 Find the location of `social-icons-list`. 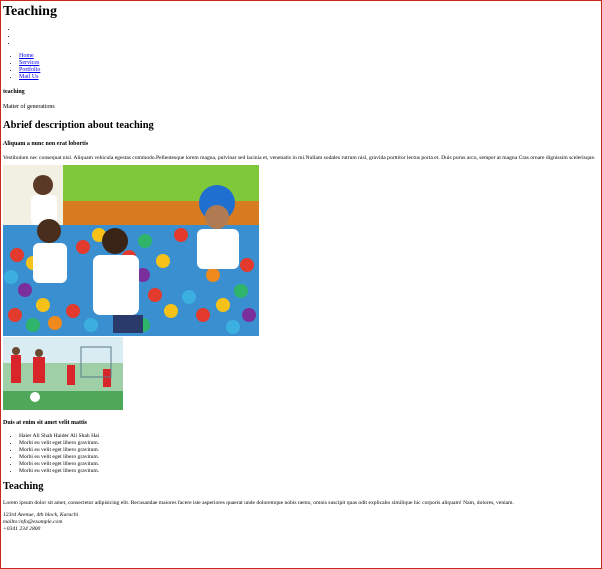

social-icons-list is located at coordinates (301, 36).